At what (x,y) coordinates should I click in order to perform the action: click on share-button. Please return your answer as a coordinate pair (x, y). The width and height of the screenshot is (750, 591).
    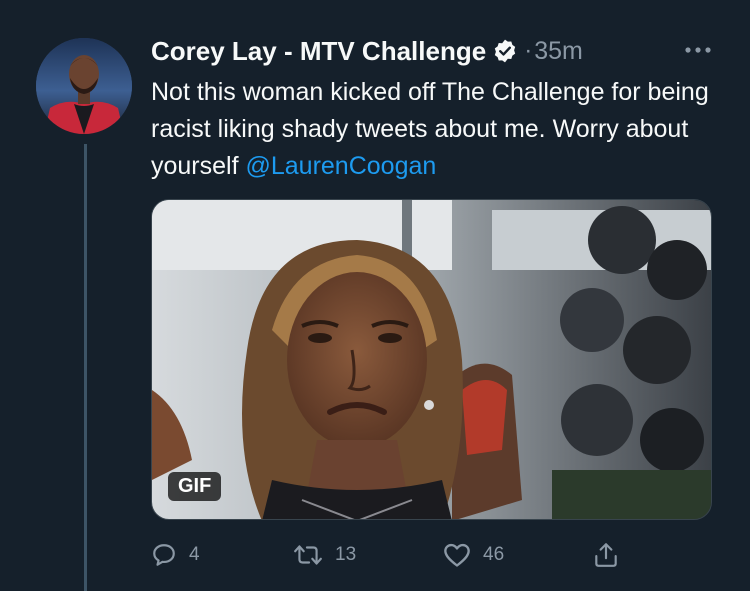
    Looking at the image, I should click on (606, 555).